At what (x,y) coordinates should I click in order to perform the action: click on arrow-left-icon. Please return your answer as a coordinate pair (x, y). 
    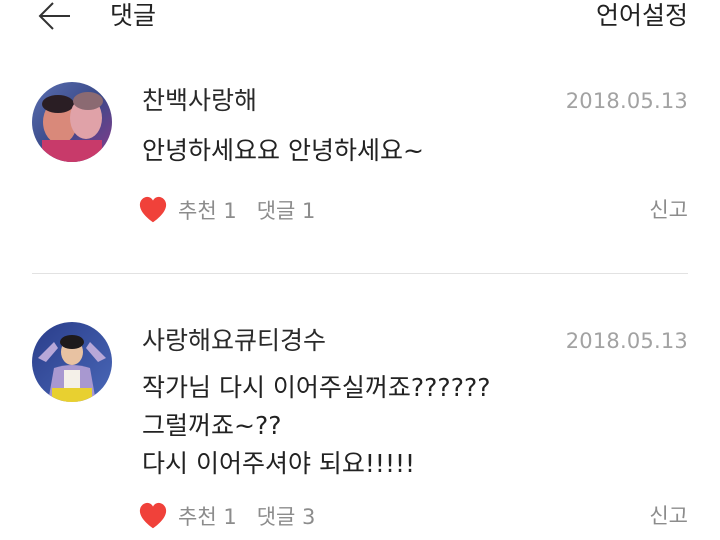
    Looking at the image, I should click on (54, 16).